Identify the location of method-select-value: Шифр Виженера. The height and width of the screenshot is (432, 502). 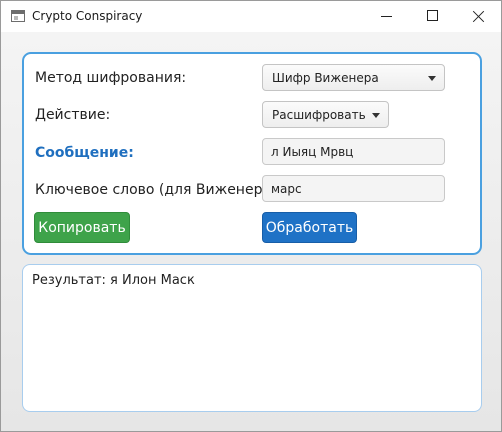
(325, 78).